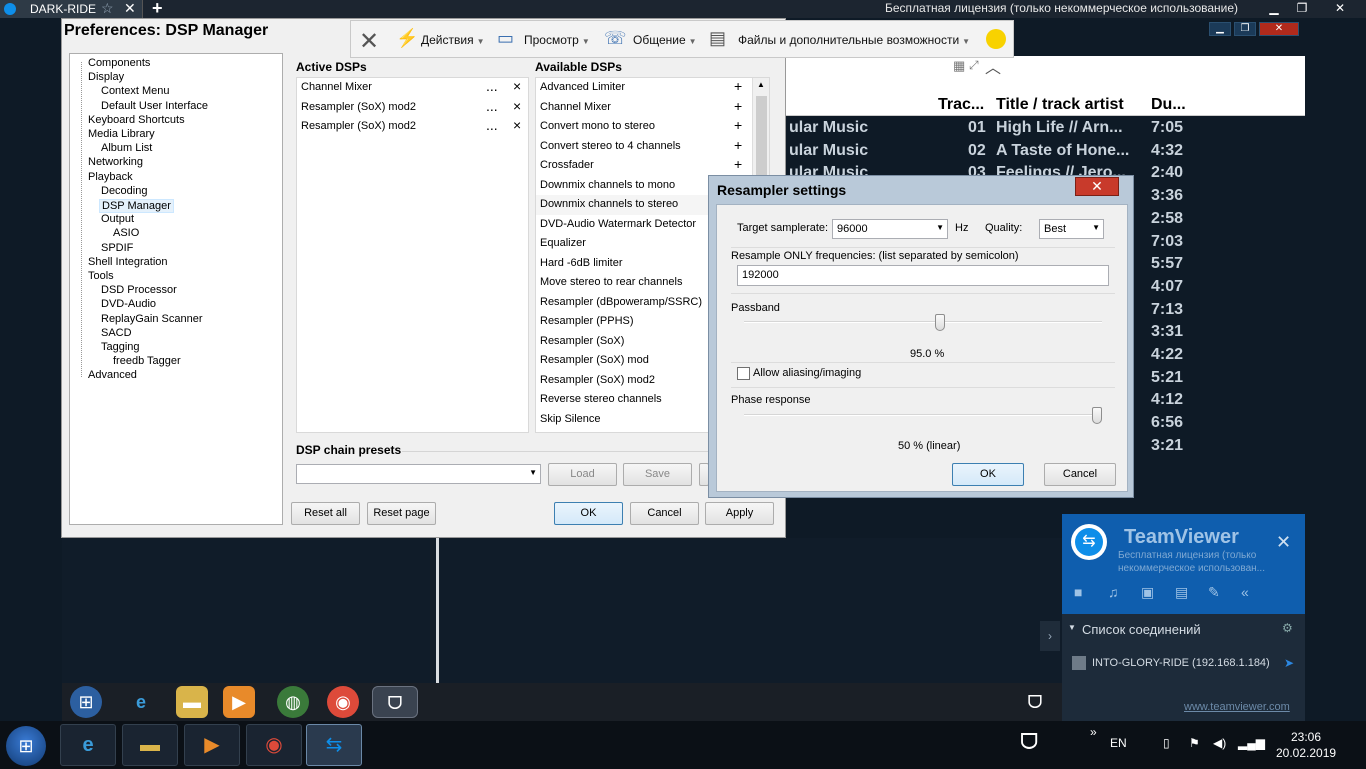  What do you see at coordinates (115, 162) in the screenshot?
I see `tree-item: Networking` at bounding box center [115, 162].